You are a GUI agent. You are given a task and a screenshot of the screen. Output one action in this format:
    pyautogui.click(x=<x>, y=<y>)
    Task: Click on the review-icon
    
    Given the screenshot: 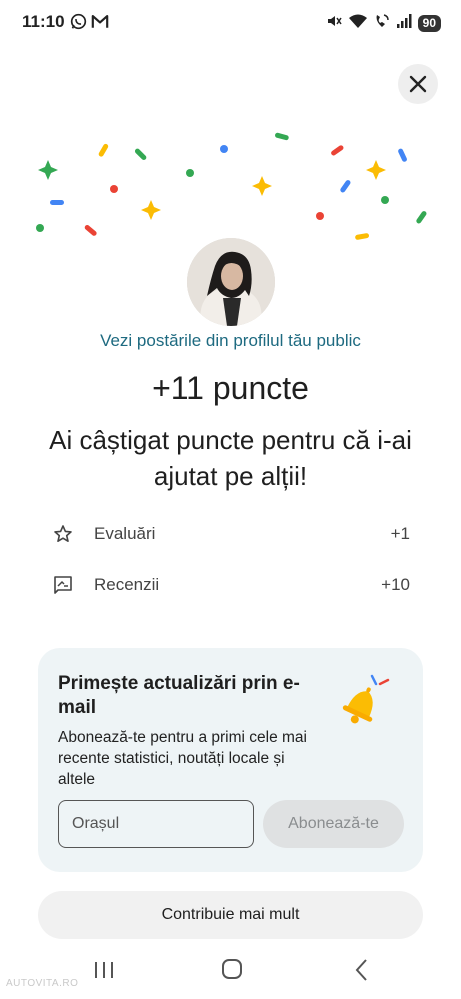 What is the action you would take?
    pyautogui.click(x=63, y=585)
    